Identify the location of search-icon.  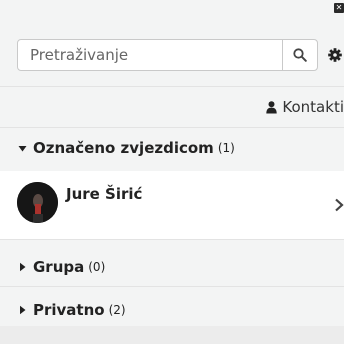
(300, 55).